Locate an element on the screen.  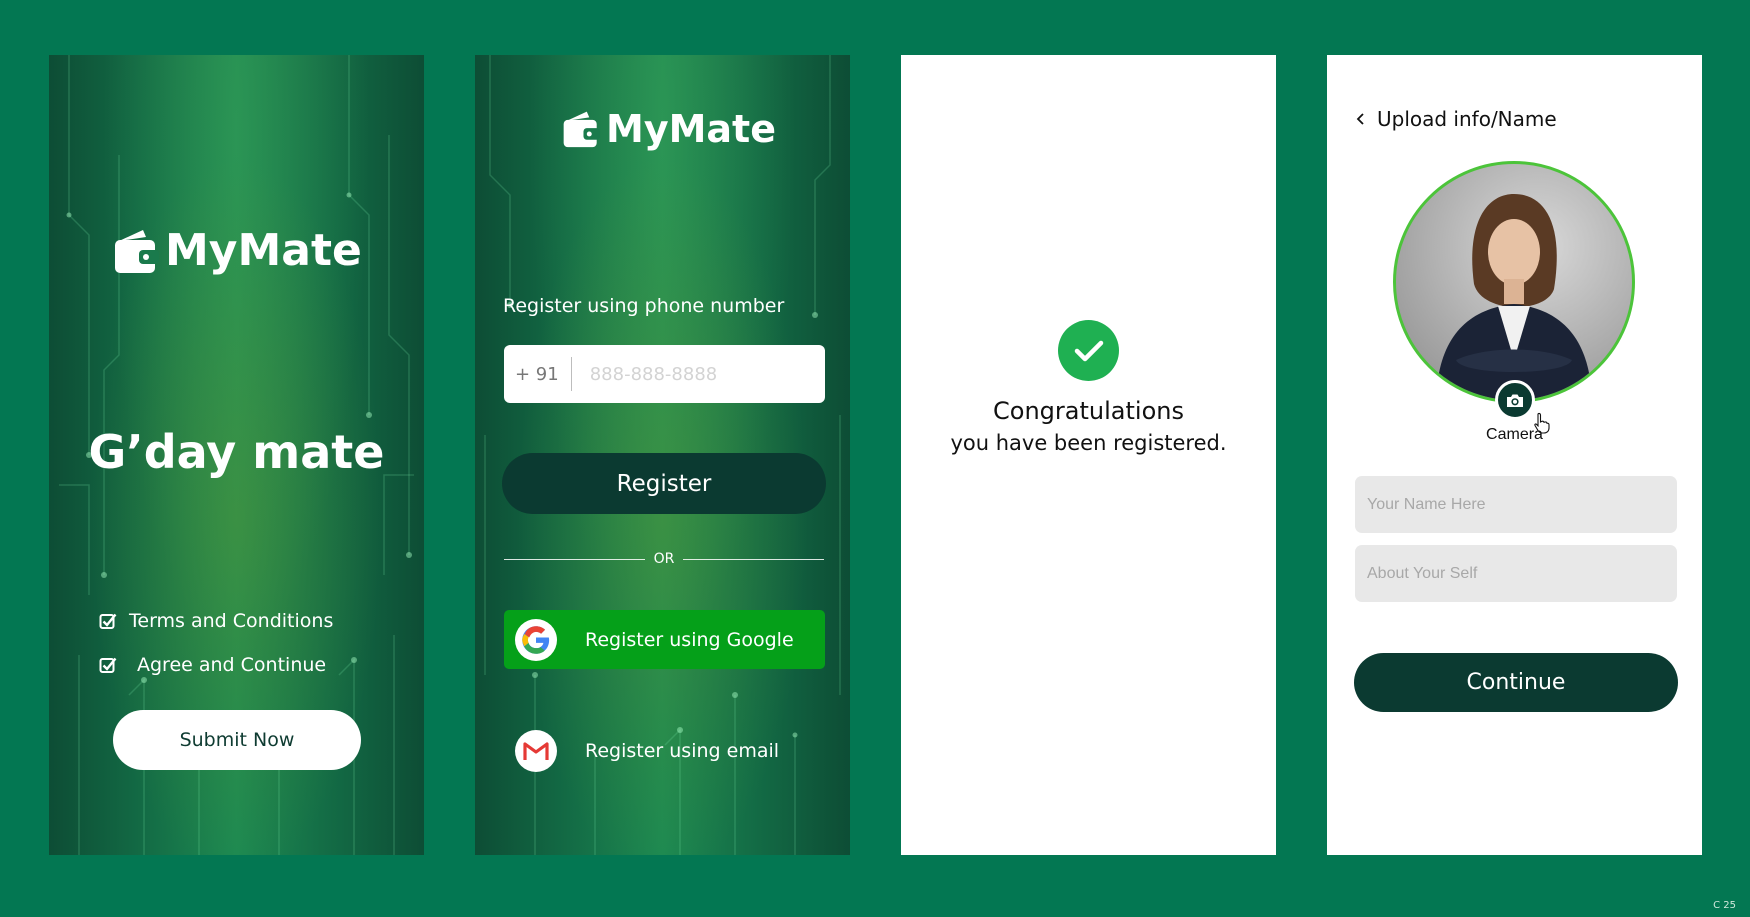
back-button: Upload info/Name is located at coordinates (1456, 119).